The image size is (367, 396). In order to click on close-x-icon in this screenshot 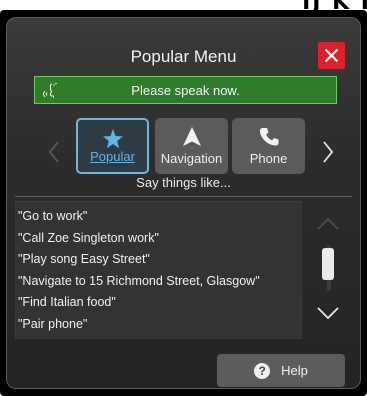, I will do `click(331, 55)`.